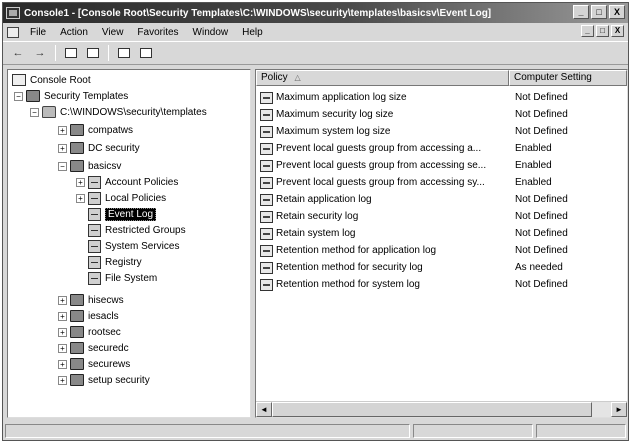  What do you see at coordinates (104, 332) in the screenshot?
I see `tree-item-label: rootsec` at bounding box center [104, 332].